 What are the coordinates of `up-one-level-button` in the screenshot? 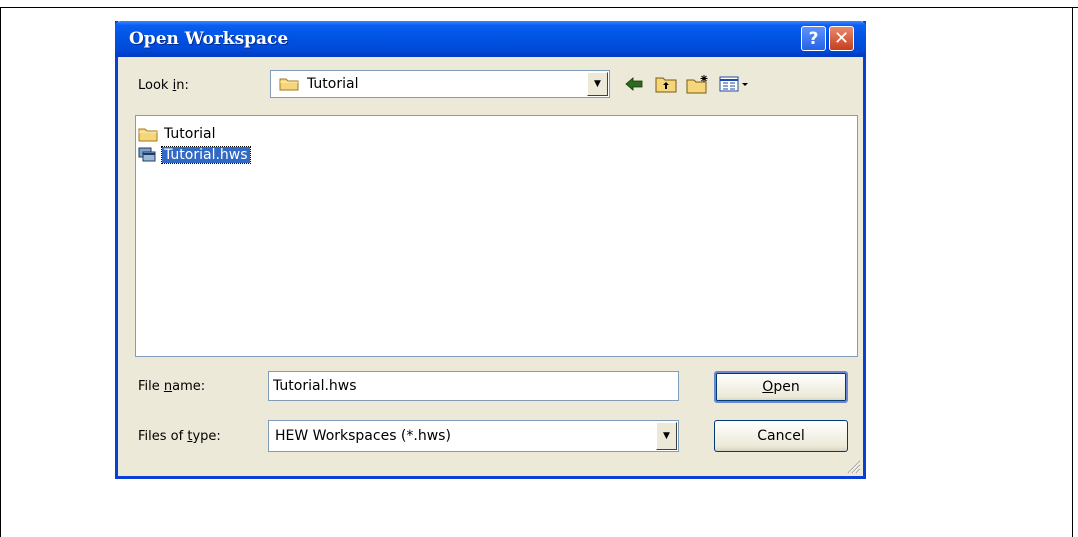 It's located at (666, 84).